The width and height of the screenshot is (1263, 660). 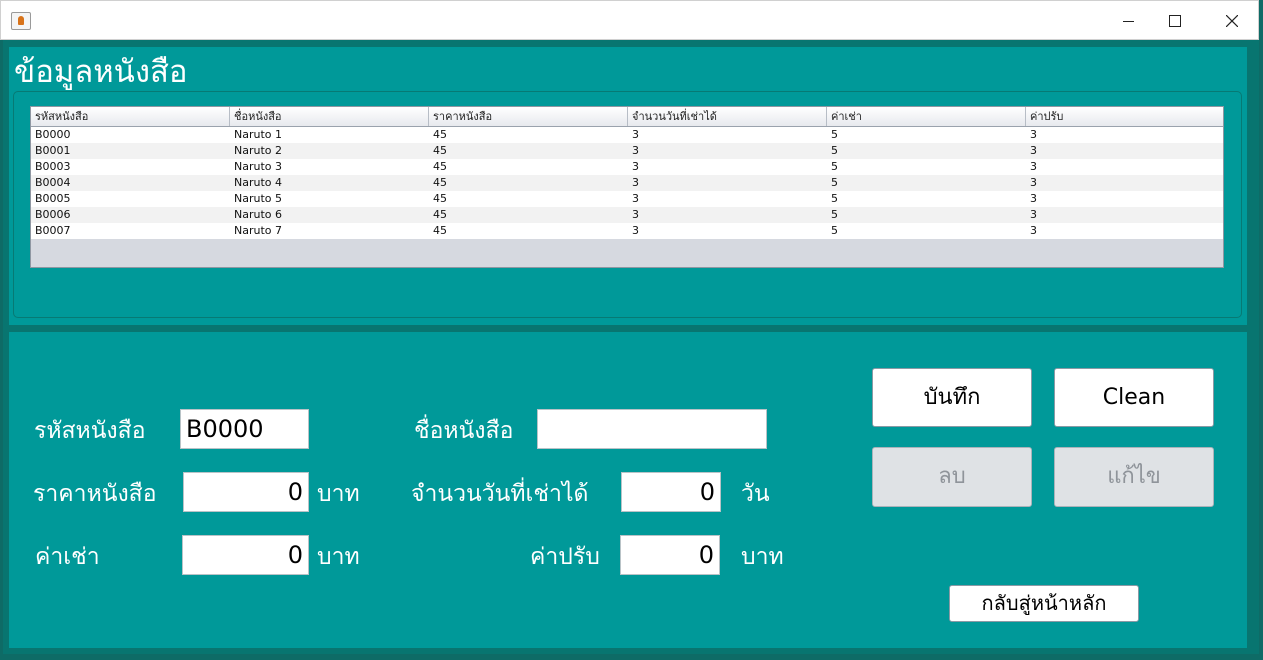 I want to click on book-id-label: รหัสหนังสือ, so click(x=90, y=431).